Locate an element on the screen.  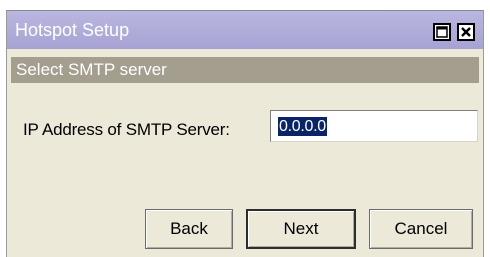
section-title: Select SMTP server is located at coordinates (91, 69).